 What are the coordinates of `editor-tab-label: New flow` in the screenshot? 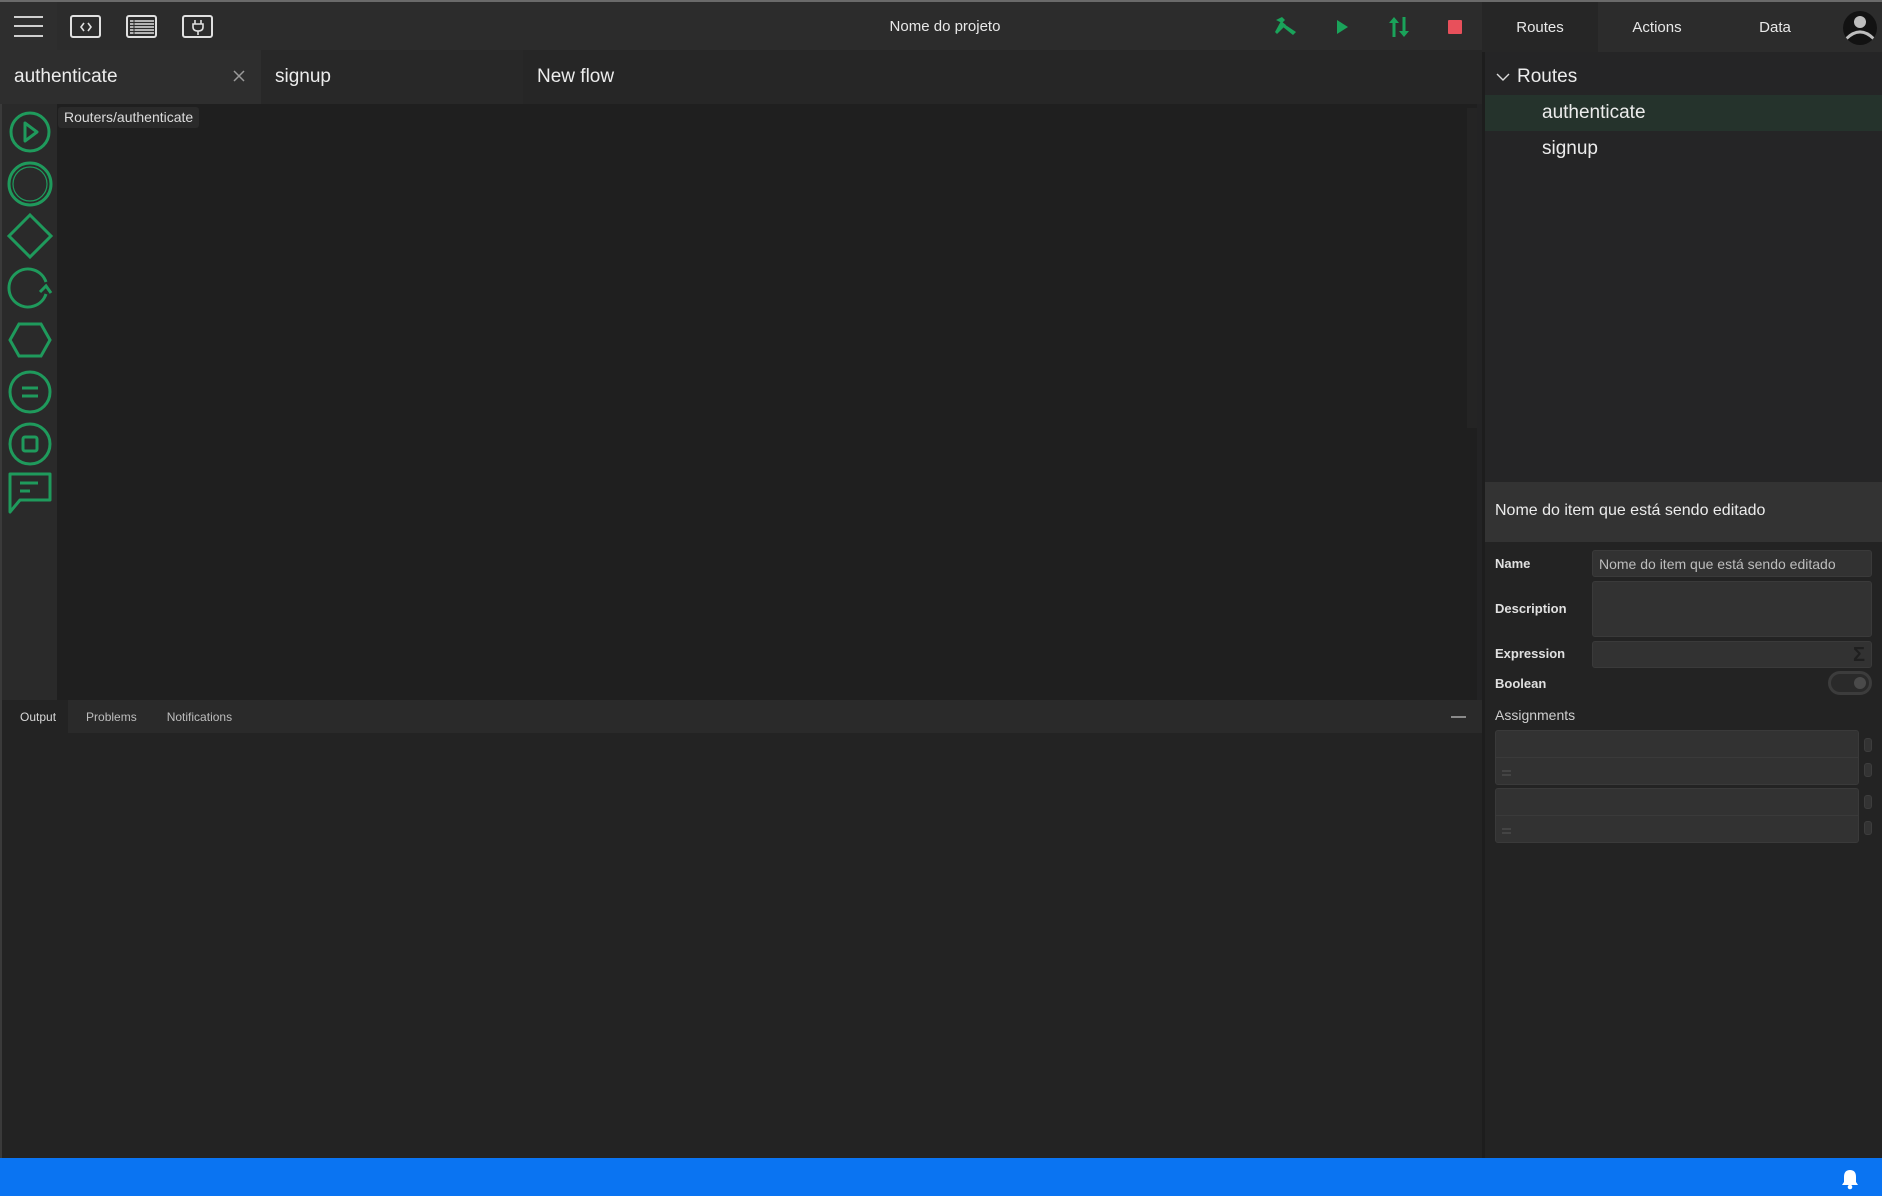 It's located at (576, 76).